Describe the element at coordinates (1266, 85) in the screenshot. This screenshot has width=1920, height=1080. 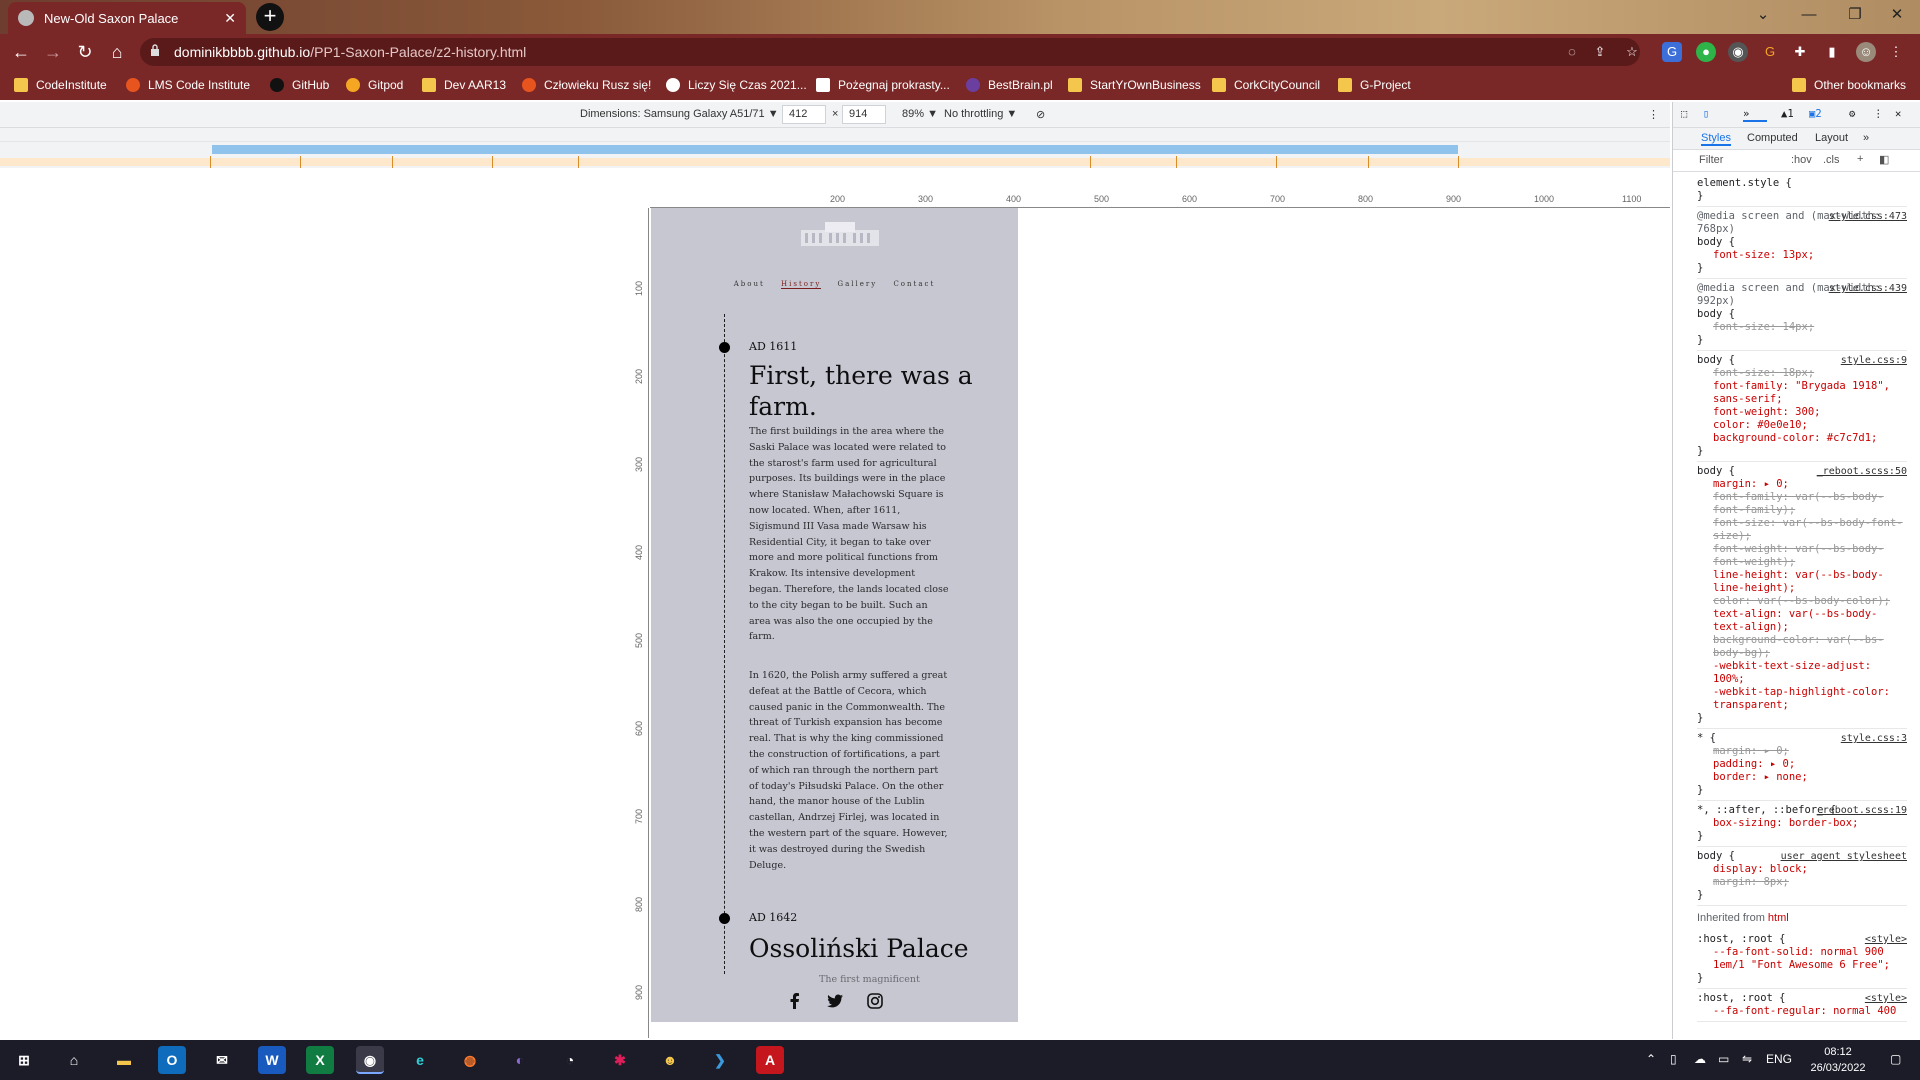
I see `bookmark-item: CorkCityCouncil` at that location.